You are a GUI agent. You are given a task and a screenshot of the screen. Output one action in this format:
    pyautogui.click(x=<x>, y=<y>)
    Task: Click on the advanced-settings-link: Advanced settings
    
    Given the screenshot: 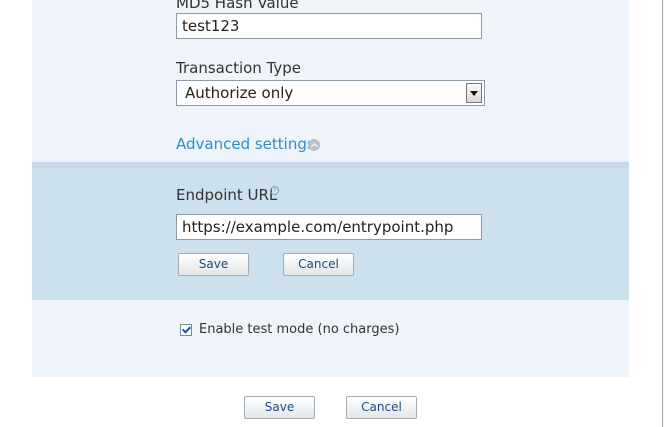 What is the action you would take?
    pyautogui.click(x=245, y=144)
    